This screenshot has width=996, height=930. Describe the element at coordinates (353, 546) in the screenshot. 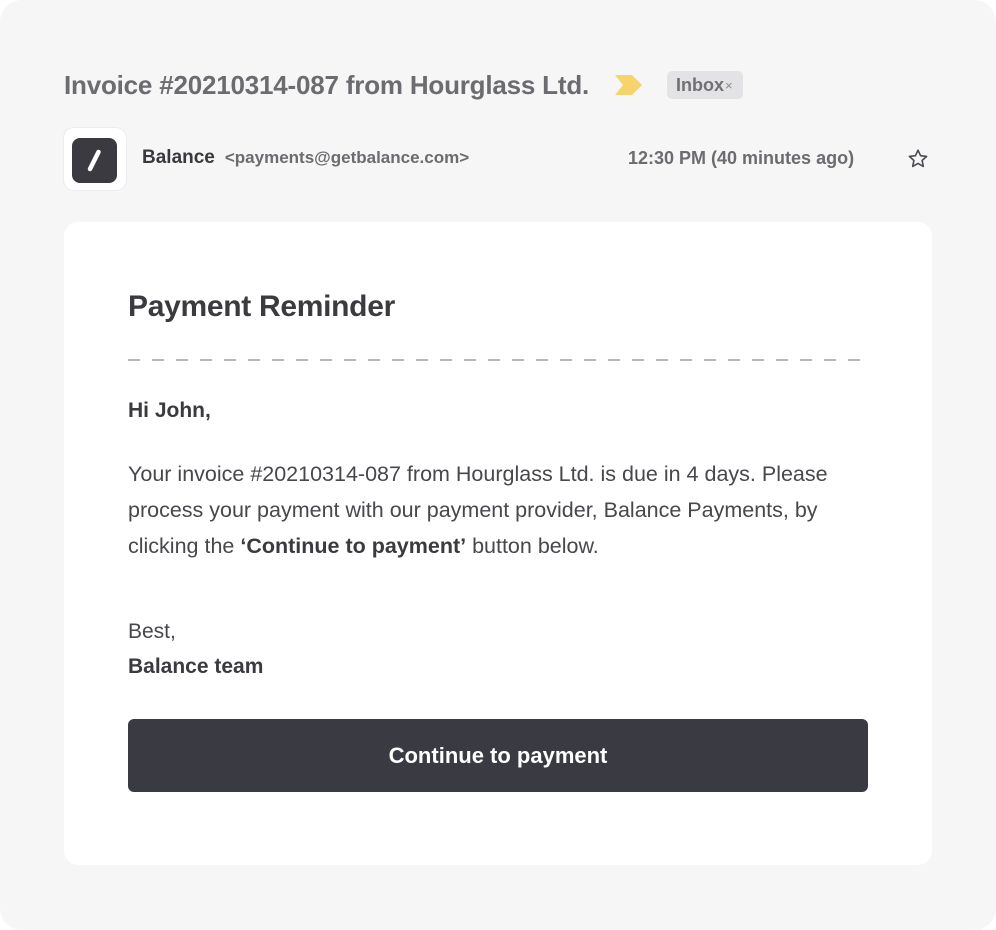

I see `body-emphasis: ‘Continue to payment’` at that location.